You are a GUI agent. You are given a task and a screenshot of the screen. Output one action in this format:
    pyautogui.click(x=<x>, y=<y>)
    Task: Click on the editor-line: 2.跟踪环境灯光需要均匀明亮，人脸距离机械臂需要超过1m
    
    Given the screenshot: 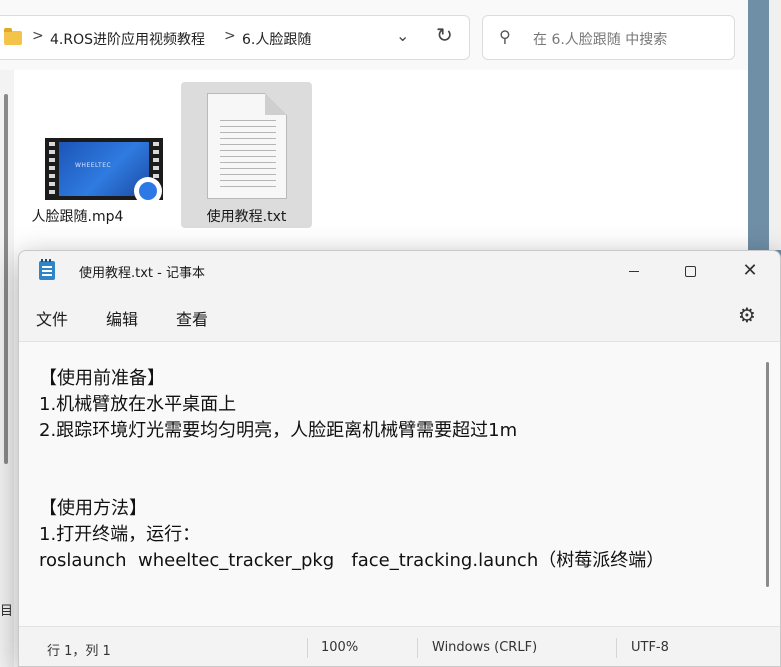 What is the action you would take?
    pyautogui.click(x=278, y=430)
    